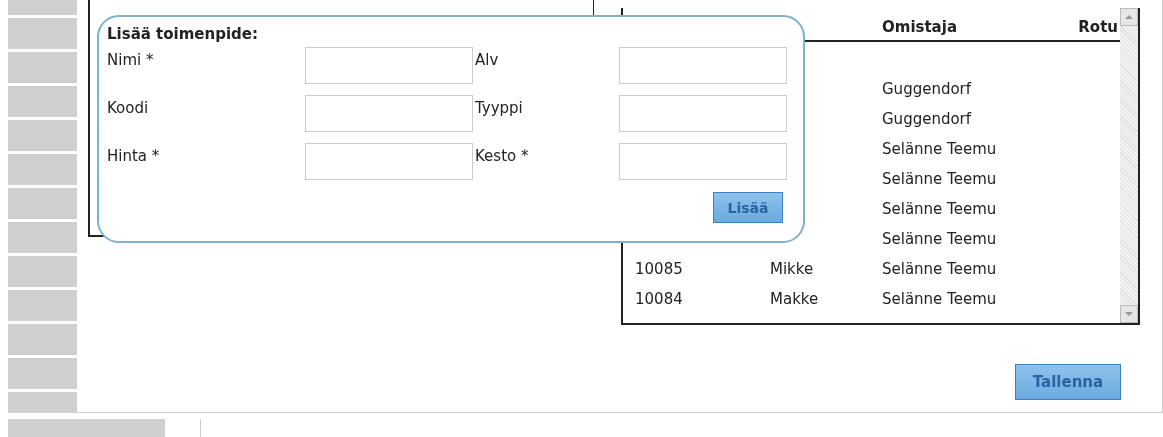 The image size is (1163, 437). Describe the element at coordinates (502, 155) in the screenshot. I see `field-label: Kesto *` at that location.